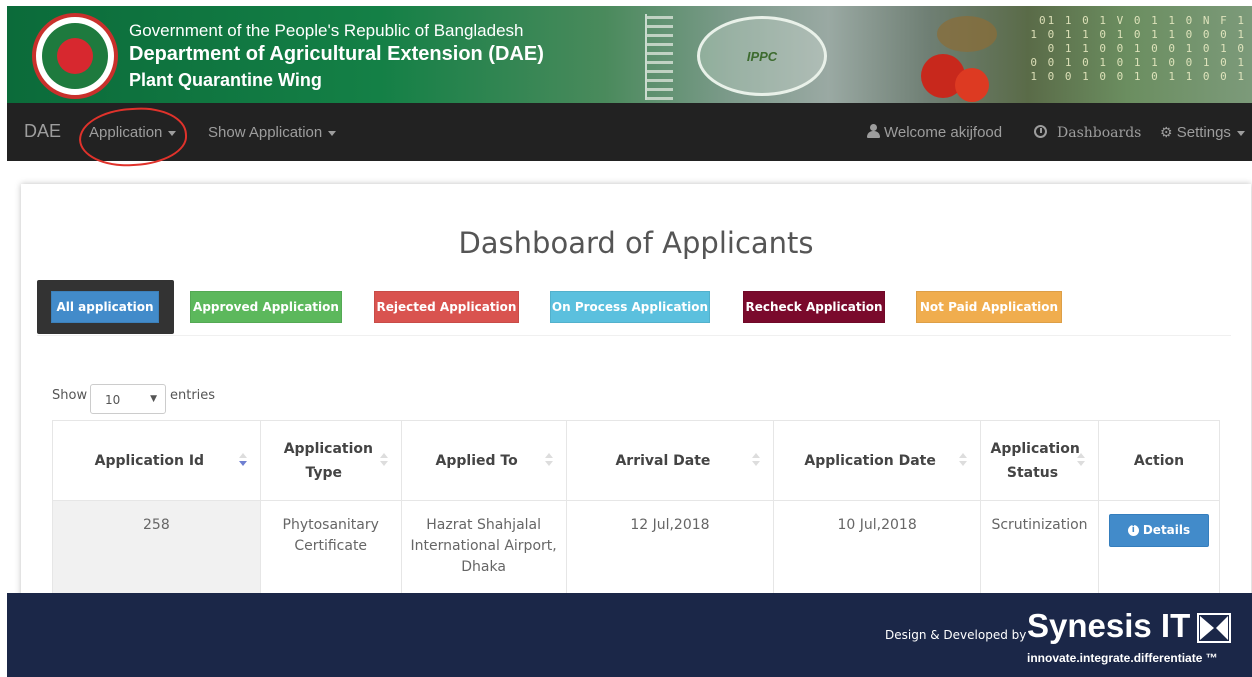  I want to click on synesis-logo-text: Synesis IT, so click(1108, 626).